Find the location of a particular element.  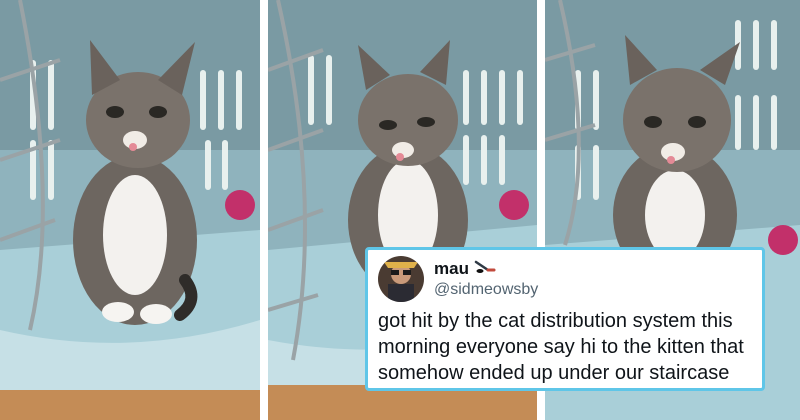

tweet-author: mau @sidmeowsby is located at coordinates (486, 279).